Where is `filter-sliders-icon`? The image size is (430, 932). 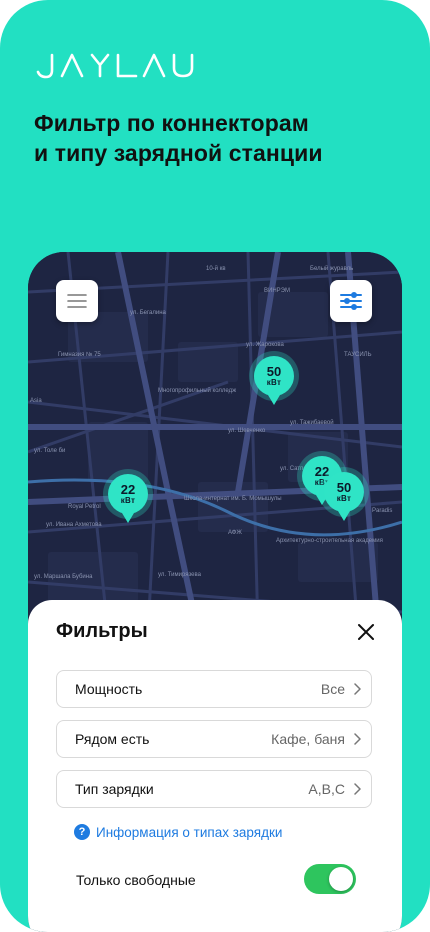 filter-sliders-icon is located at coordinates (351, 301).